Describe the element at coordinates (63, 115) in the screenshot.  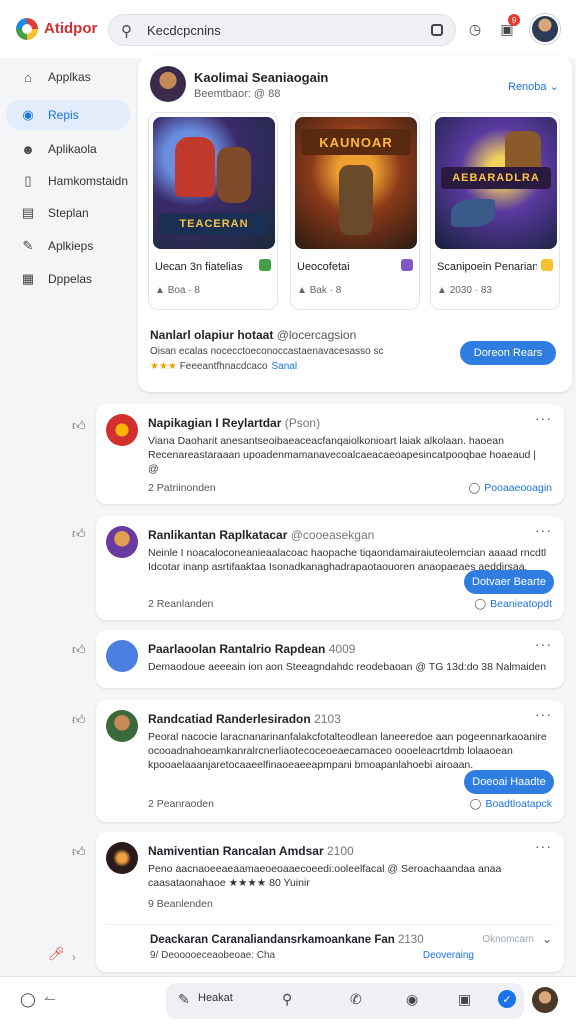
I see `sidebar-item-label: Repis` at that location.